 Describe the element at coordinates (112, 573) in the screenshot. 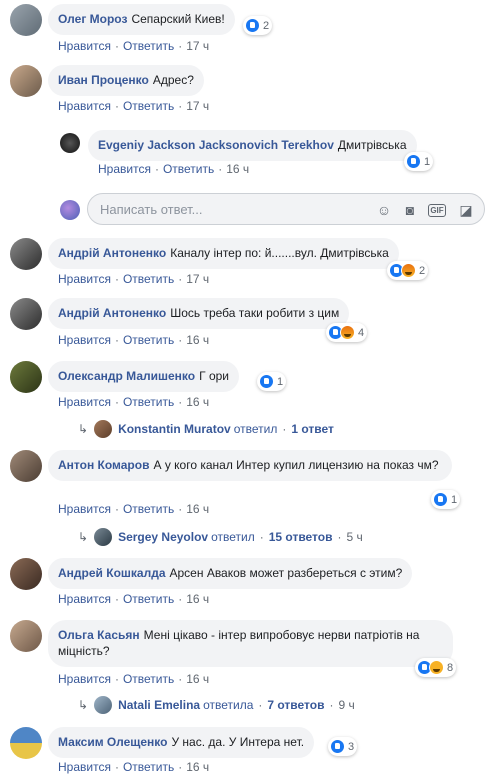

I see `comment-author: Андрей Кошкалда` at that location.